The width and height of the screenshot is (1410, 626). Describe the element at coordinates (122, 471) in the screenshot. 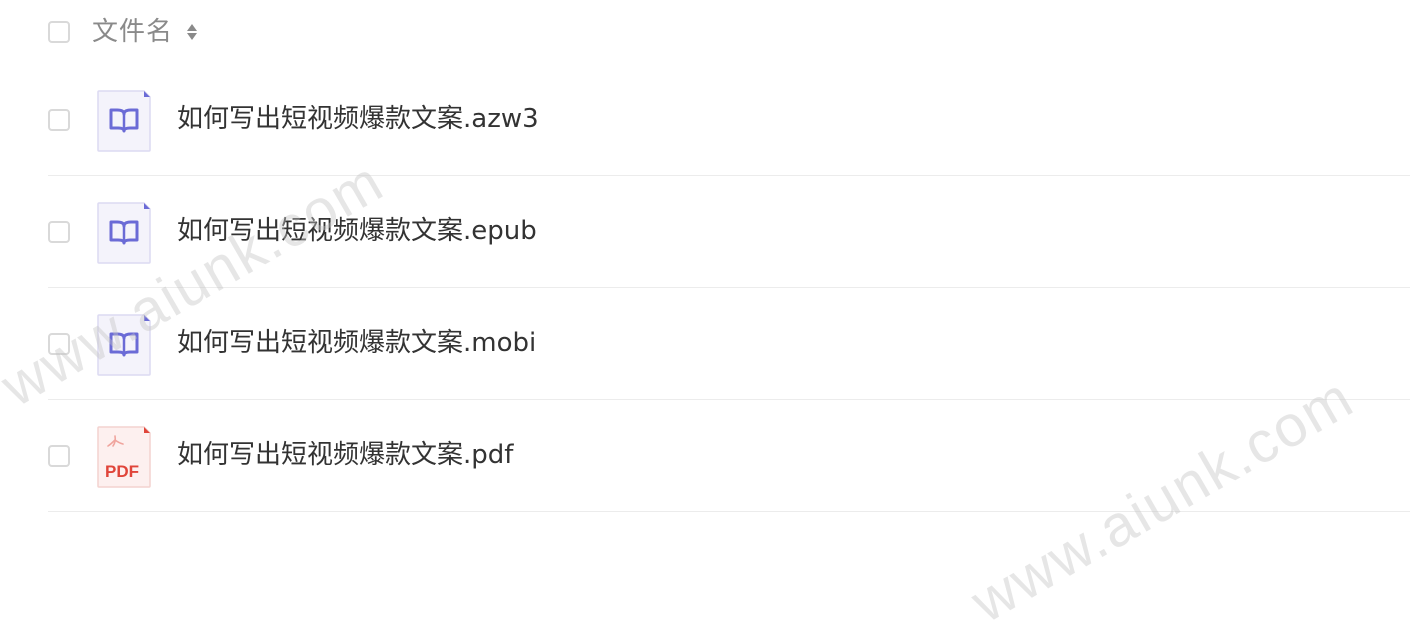

I see `pdf-icon-label: PDF` at that location.